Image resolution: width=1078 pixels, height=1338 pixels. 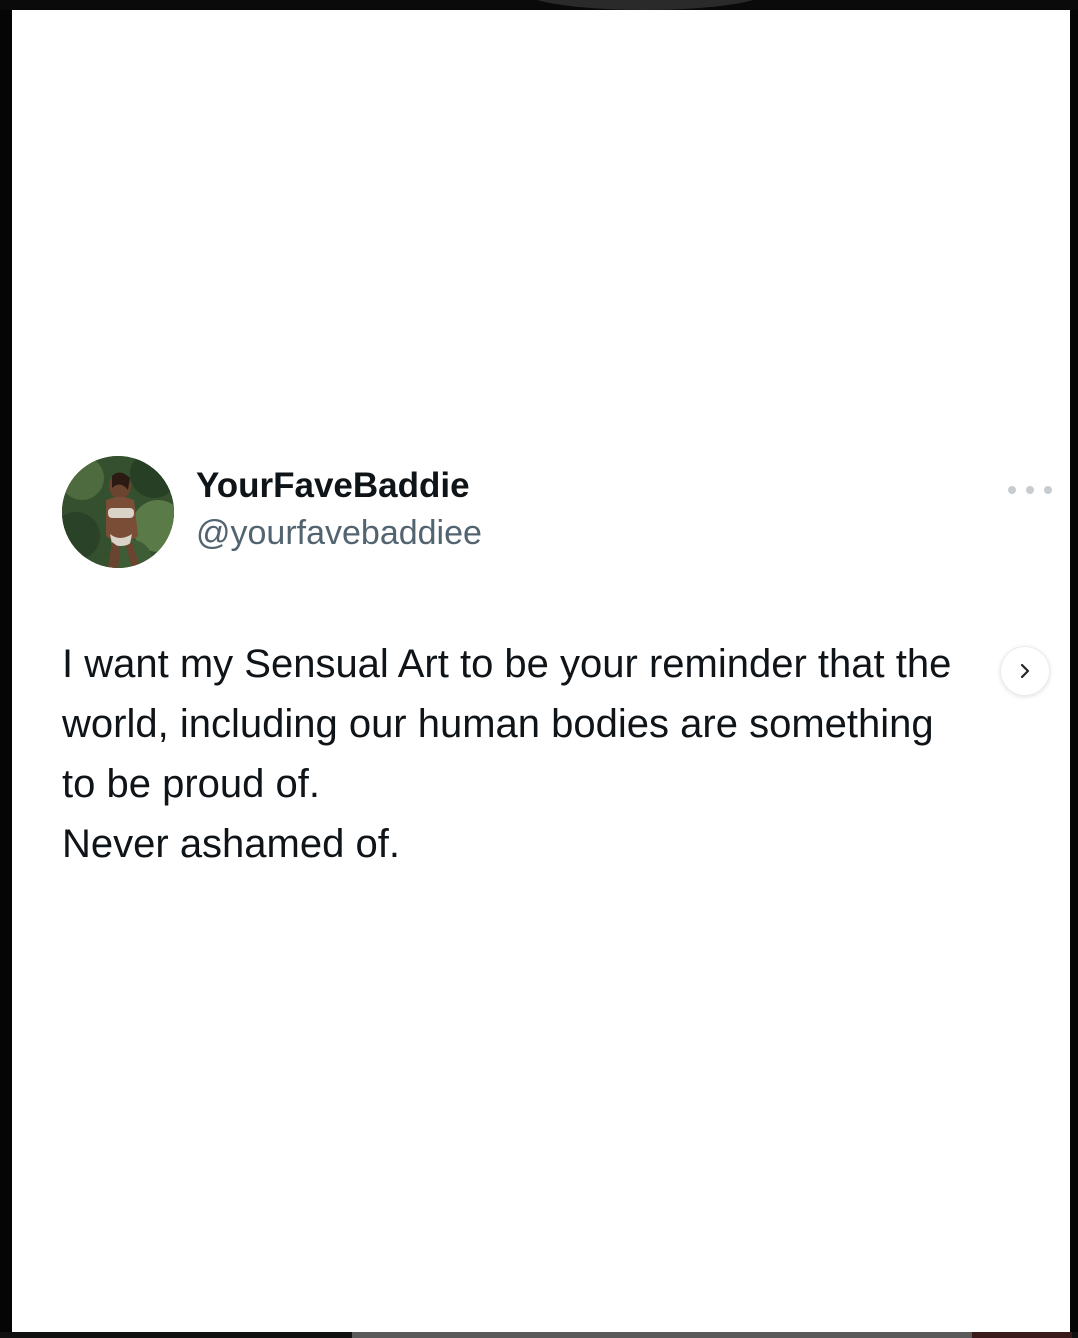 I want to click on avatar-image, so click(x=118, y=512).